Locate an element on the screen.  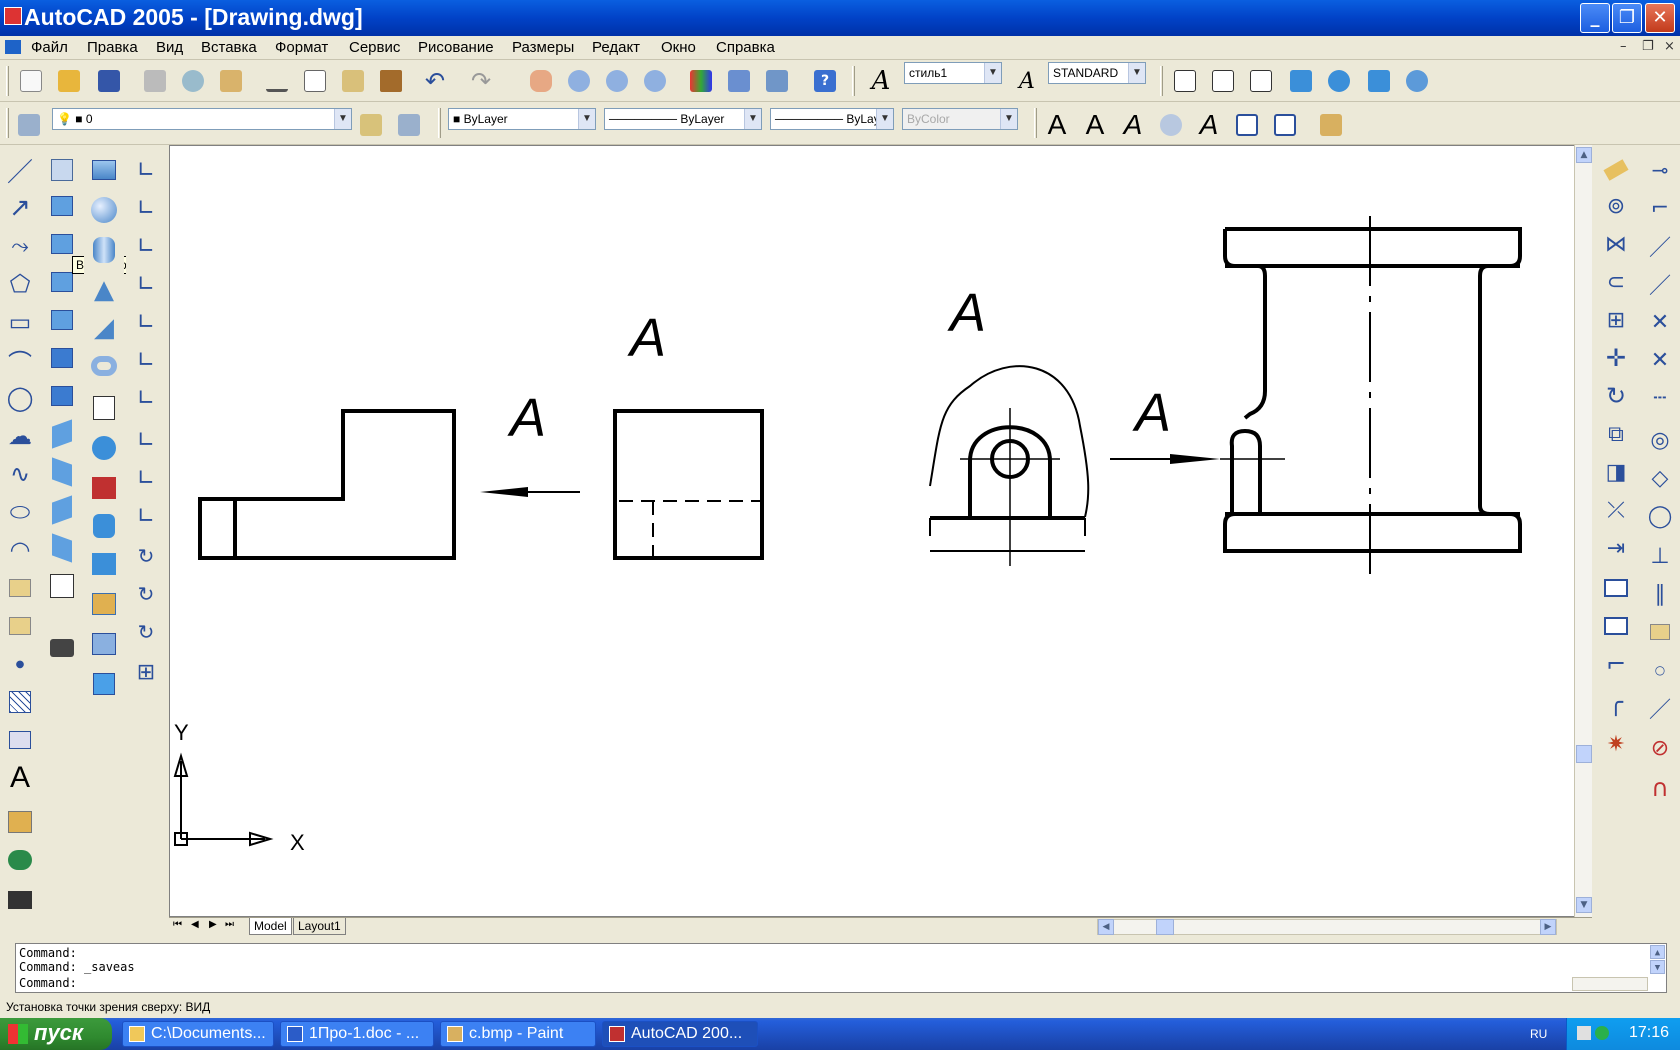
box-3d-icon is located at coordinates (20, 822).